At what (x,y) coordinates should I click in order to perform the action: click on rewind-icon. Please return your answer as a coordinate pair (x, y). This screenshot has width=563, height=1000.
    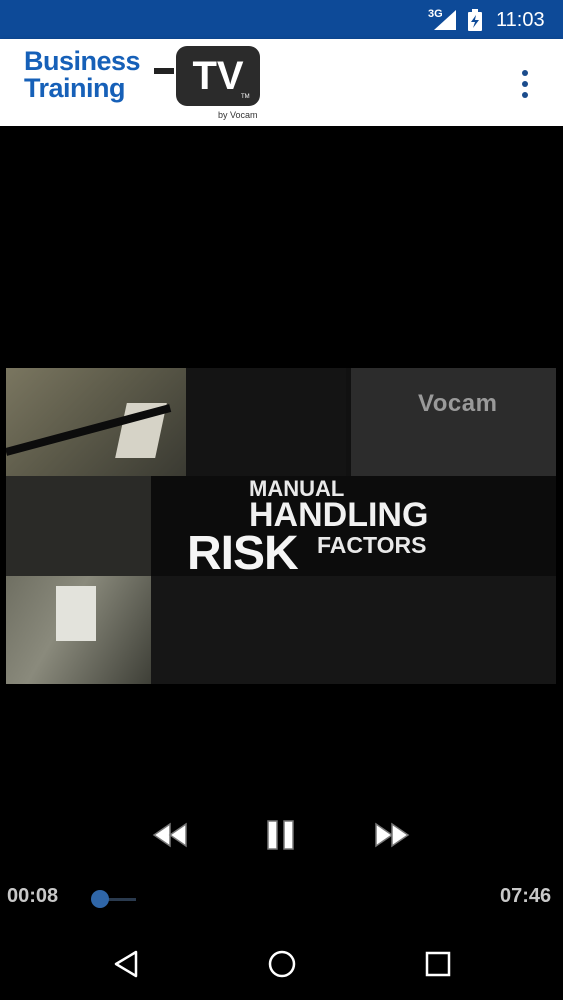
    Looking at the image, I should click on (169, 835).